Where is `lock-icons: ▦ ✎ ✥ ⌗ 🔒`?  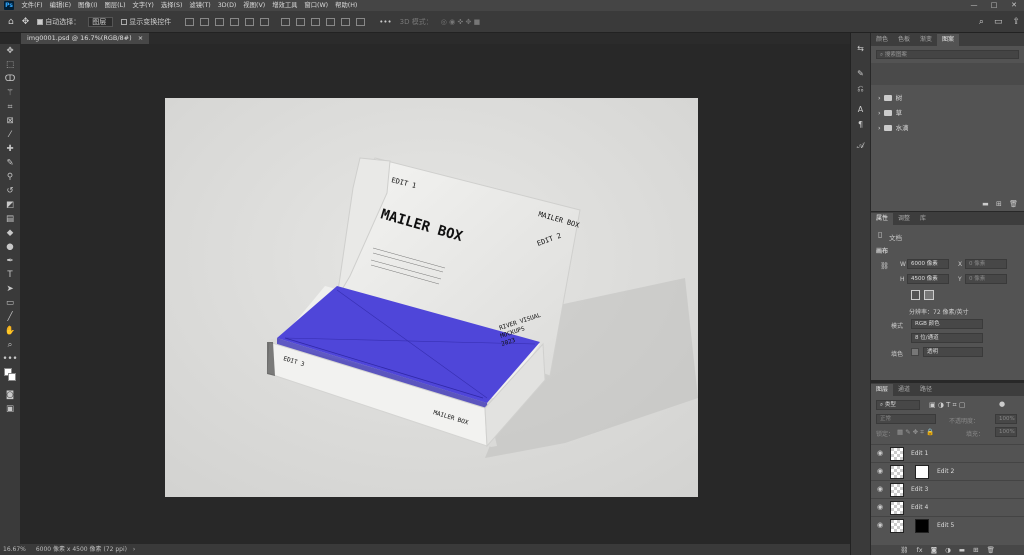
lock-icons: ▦ ✎ ✥ ⌗ 🔒 is located at coordinates (915, 432).